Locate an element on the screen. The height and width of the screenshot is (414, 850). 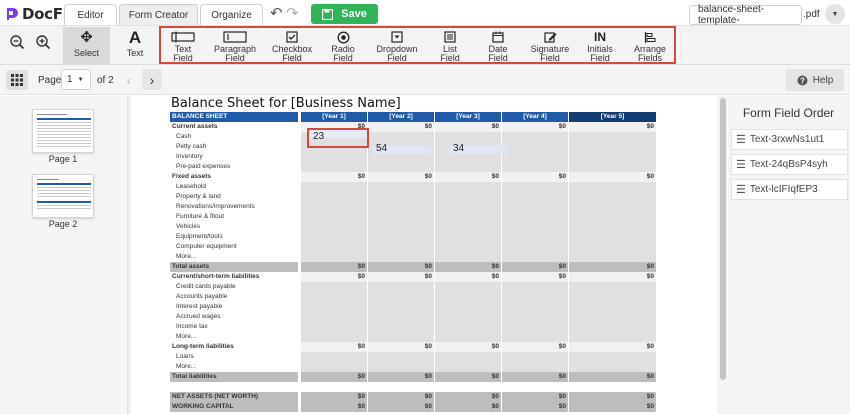
row-label: Credit cards payable is located at coordinates (206, 286).